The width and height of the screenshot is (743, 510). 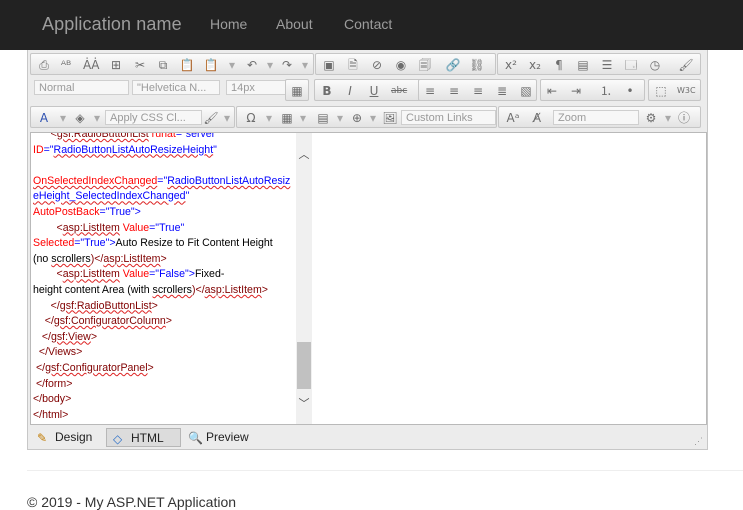 I want to click on insert-snippet-icon: ▤, so click(x=323, y=118).